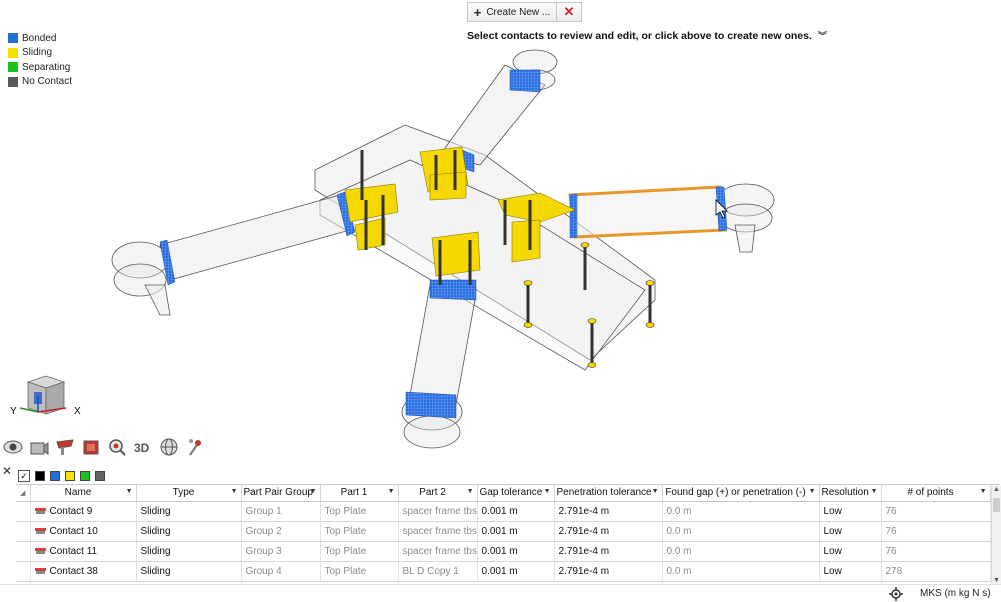  Describe the element at coordinates (438, 571) in the screenshot. I see `part2-cell: BL D Copy 1` at that location.